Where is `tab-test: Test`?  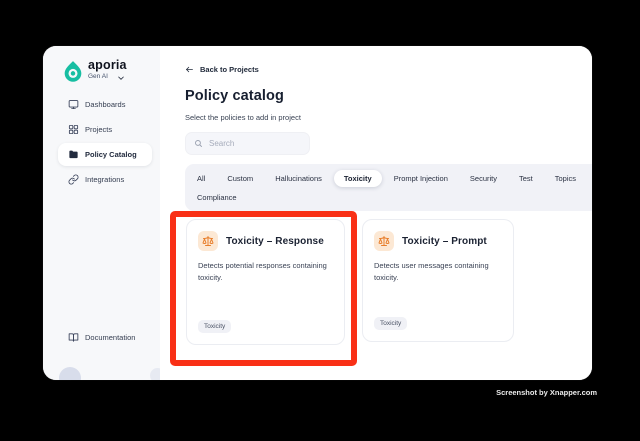
tab-test: Test is located at coordinates (526, 178).